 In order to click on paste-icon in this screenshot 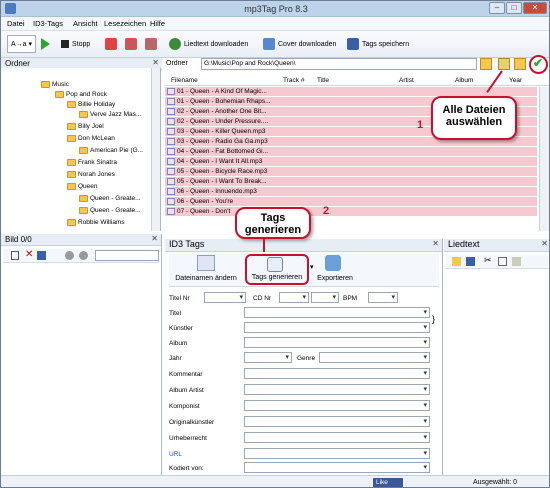, I will do `click(516, 261)`.